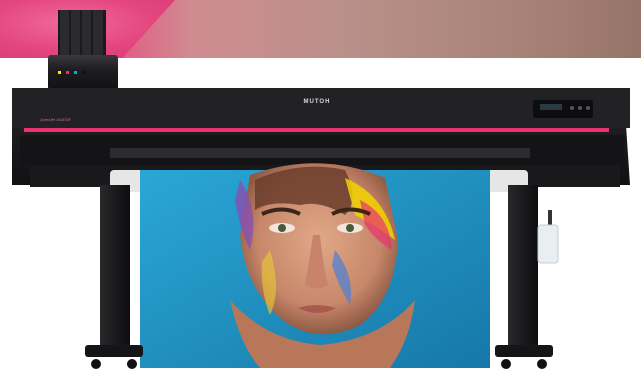  What do you see at coordinates (55, 119) in the screenshot?
I see `model-label: XpertJet 1641SR` at bounding box center [55, 119].